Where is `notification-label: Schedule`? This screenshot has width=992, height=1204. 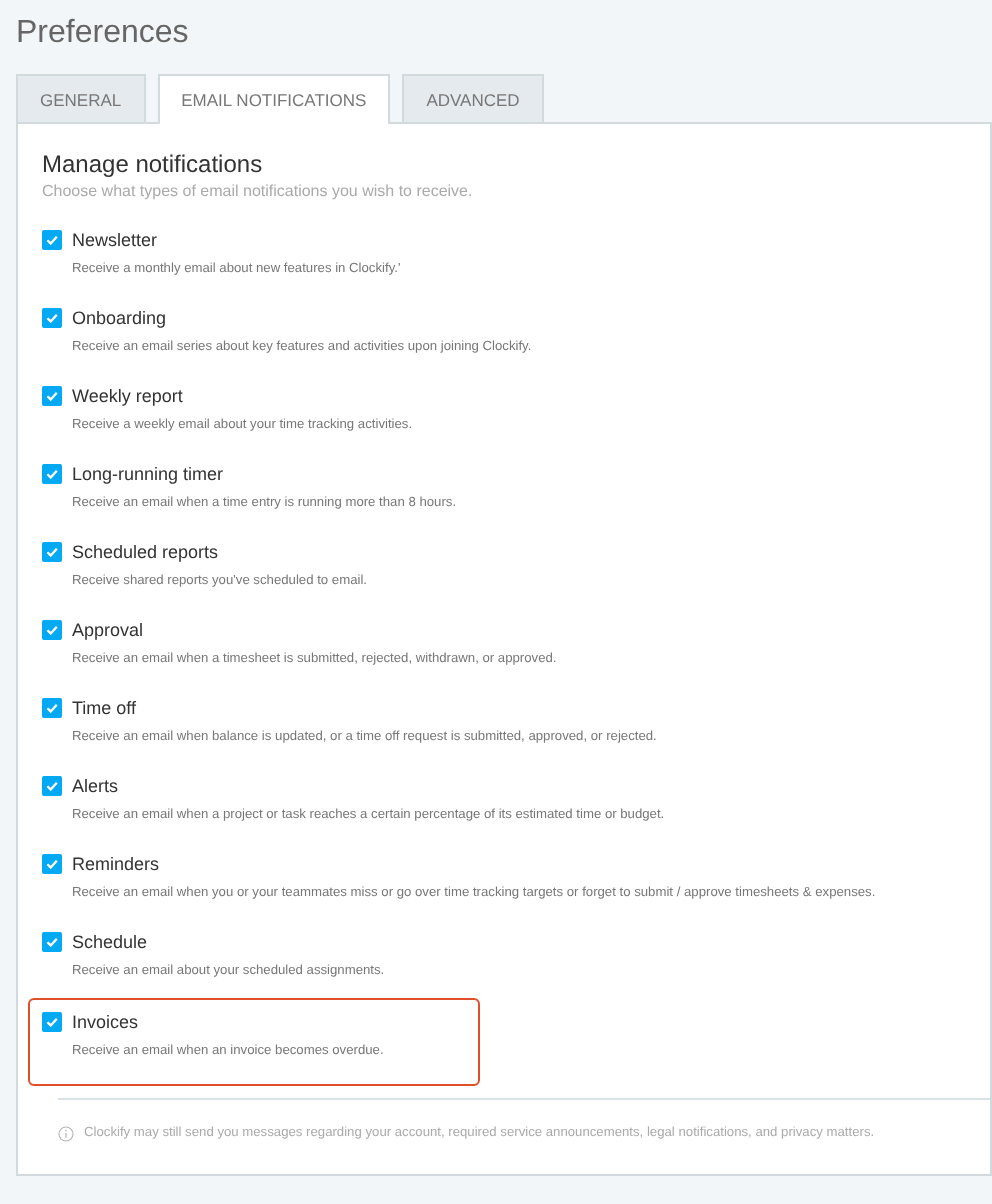
notification-label: Schedule is located at coordinates (110, 942).